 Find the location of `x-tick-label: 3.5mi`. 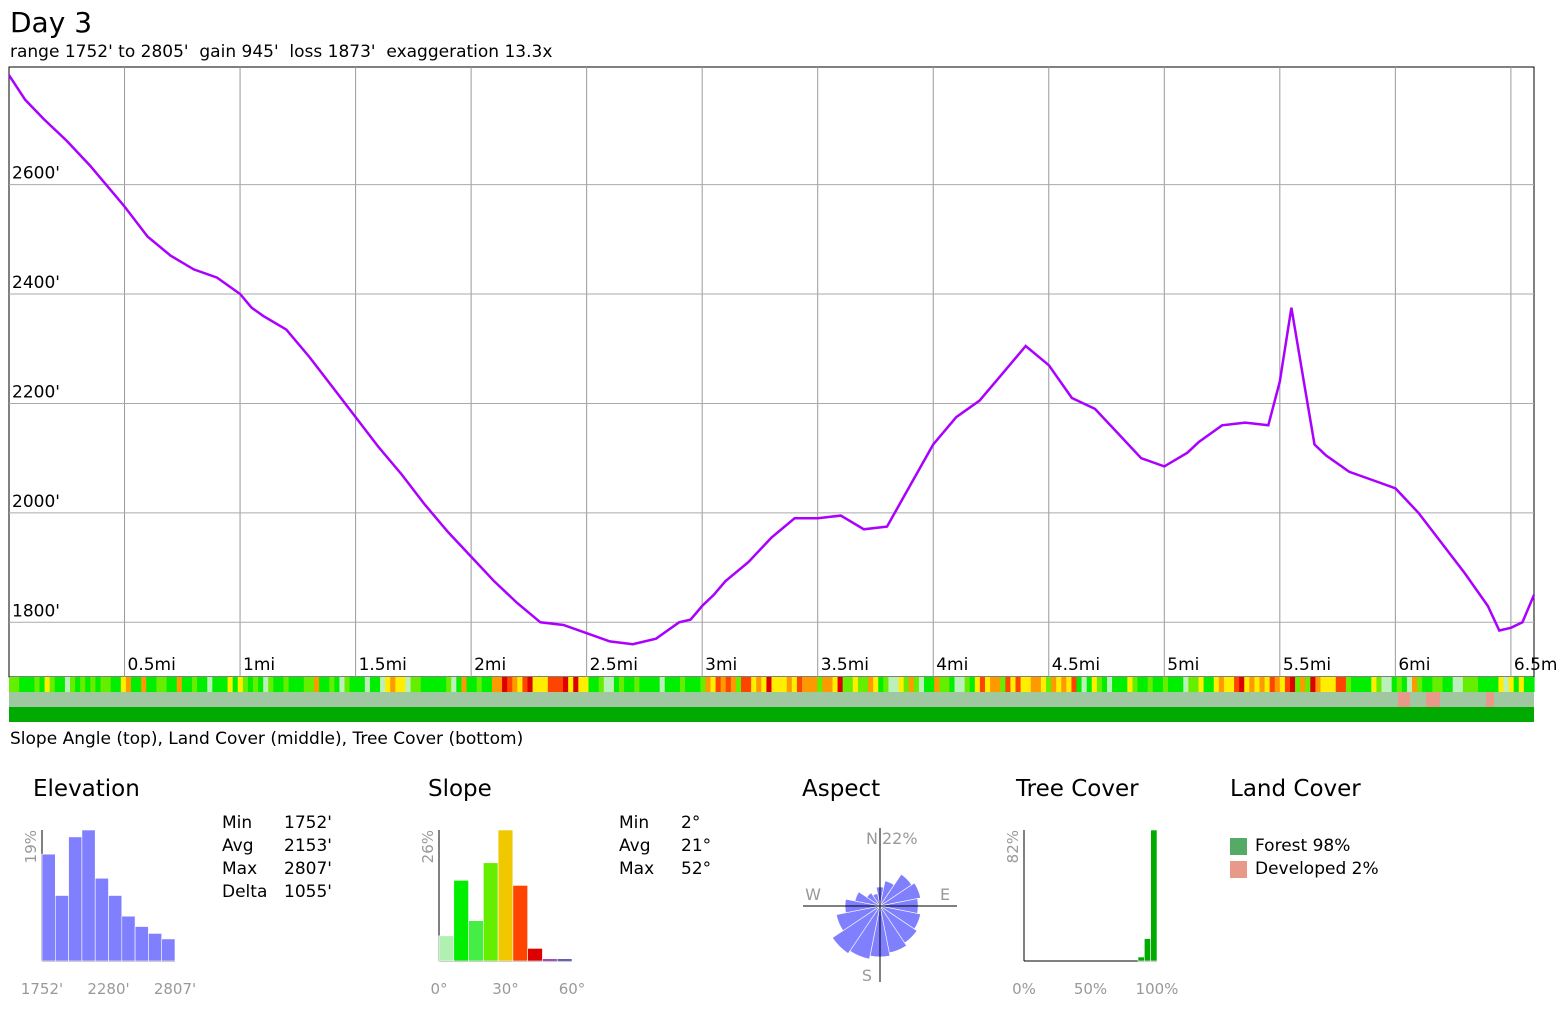

x-tick-label: 3.5mi is located at coordinates (845, 665).